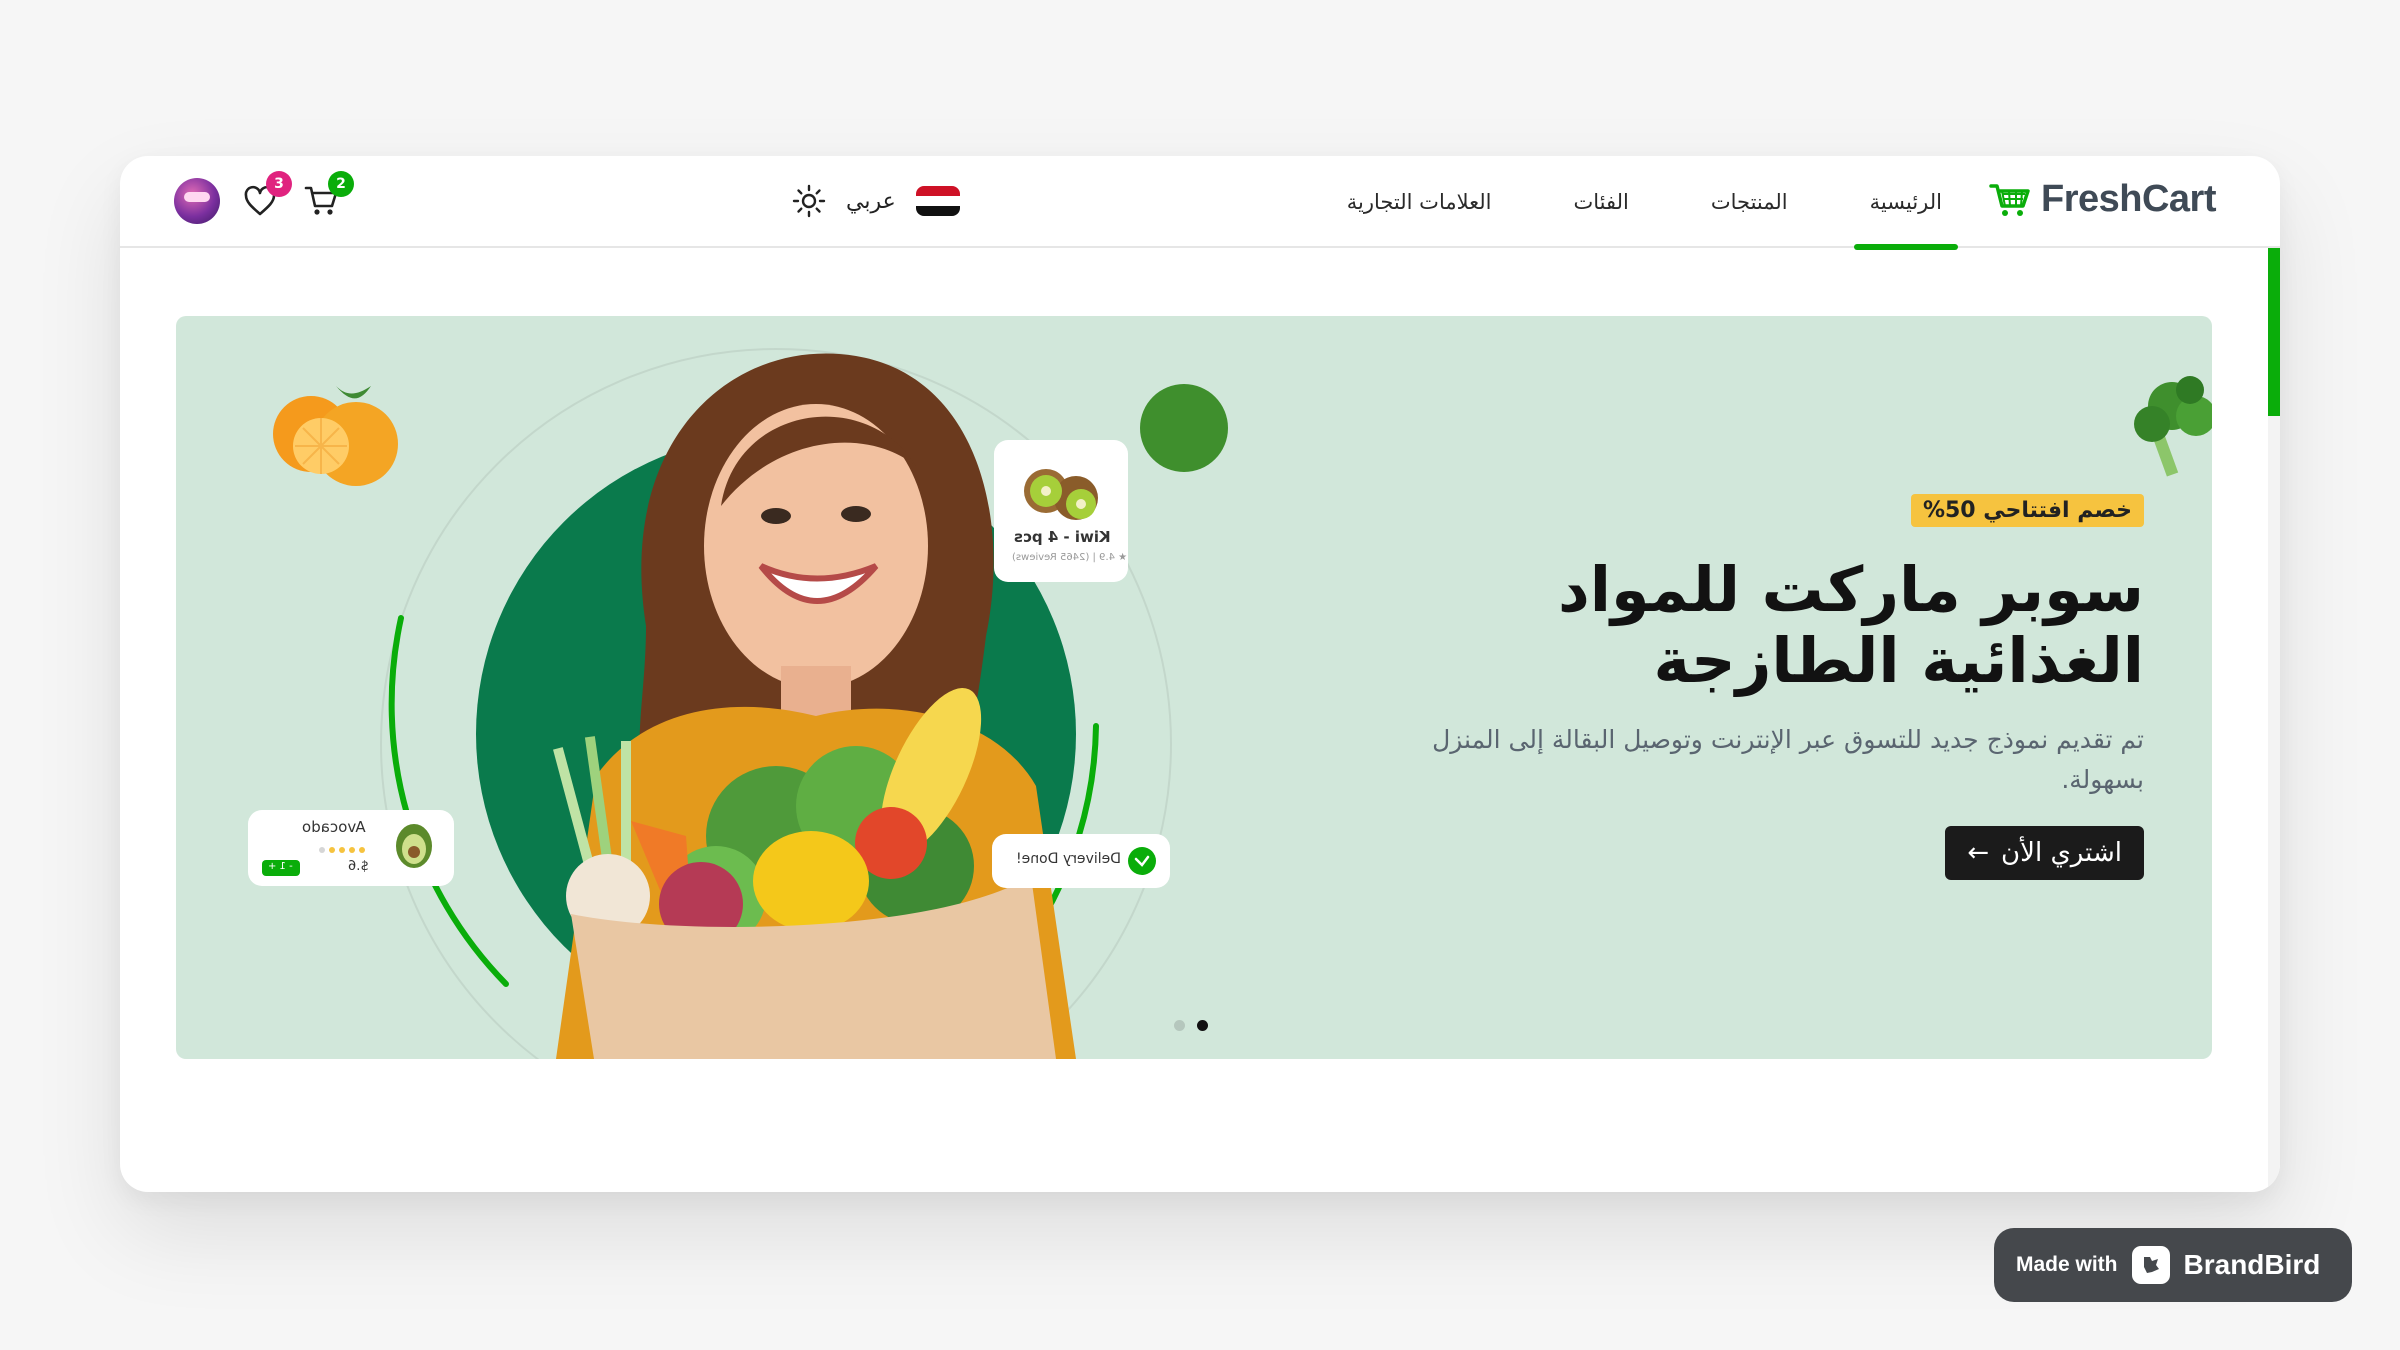  Describe the element at coordinates (2173, 1265) in the screenshot. I see `made-with-brandbird-badge: Made with BrandBird` at that location.